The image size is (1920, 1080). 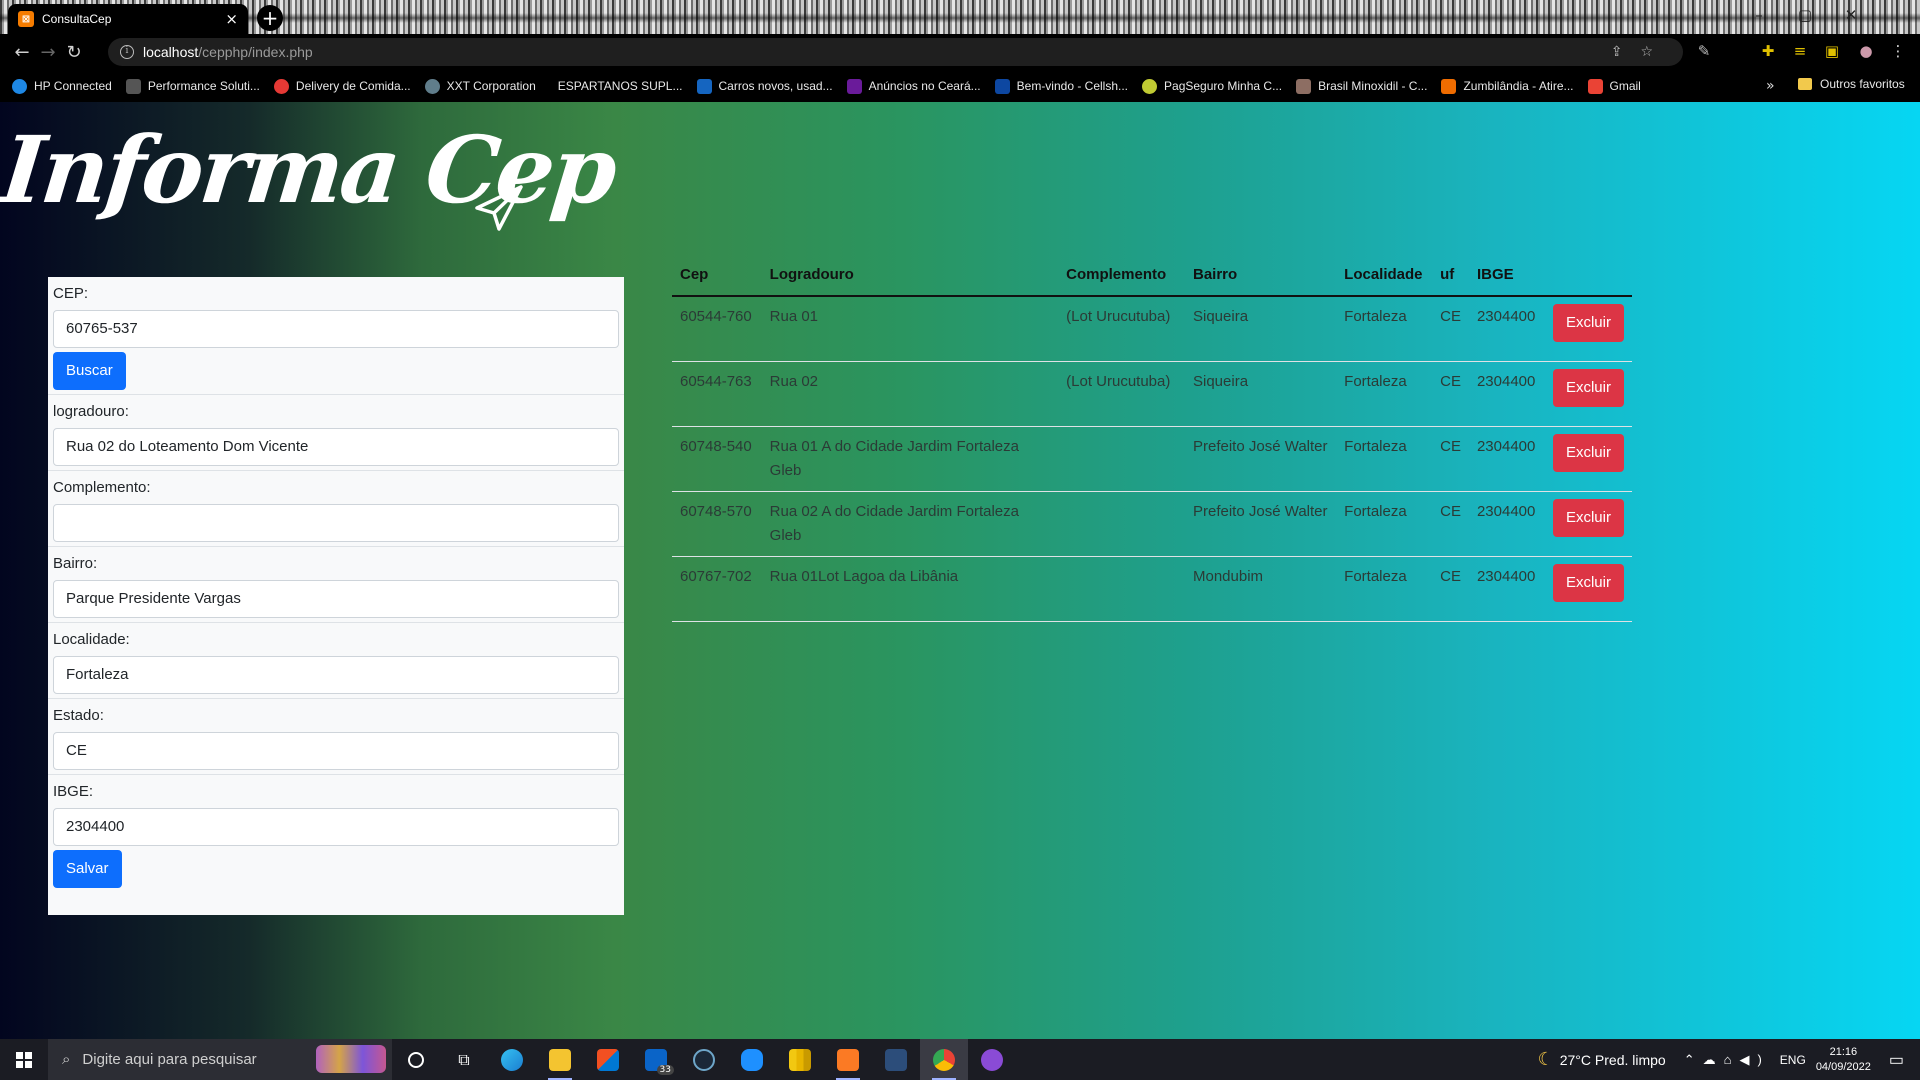 I want to click on notification-icon: ▭, so click(x=1896, y=1060).